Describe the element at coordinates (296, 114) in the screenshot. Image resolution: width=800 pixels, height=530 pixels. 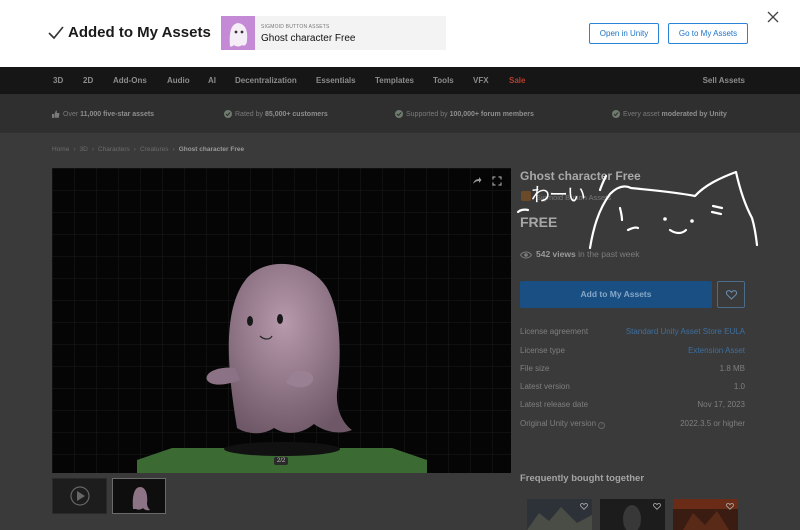
I see `stat-bold: 85,000+ customers` at that location.